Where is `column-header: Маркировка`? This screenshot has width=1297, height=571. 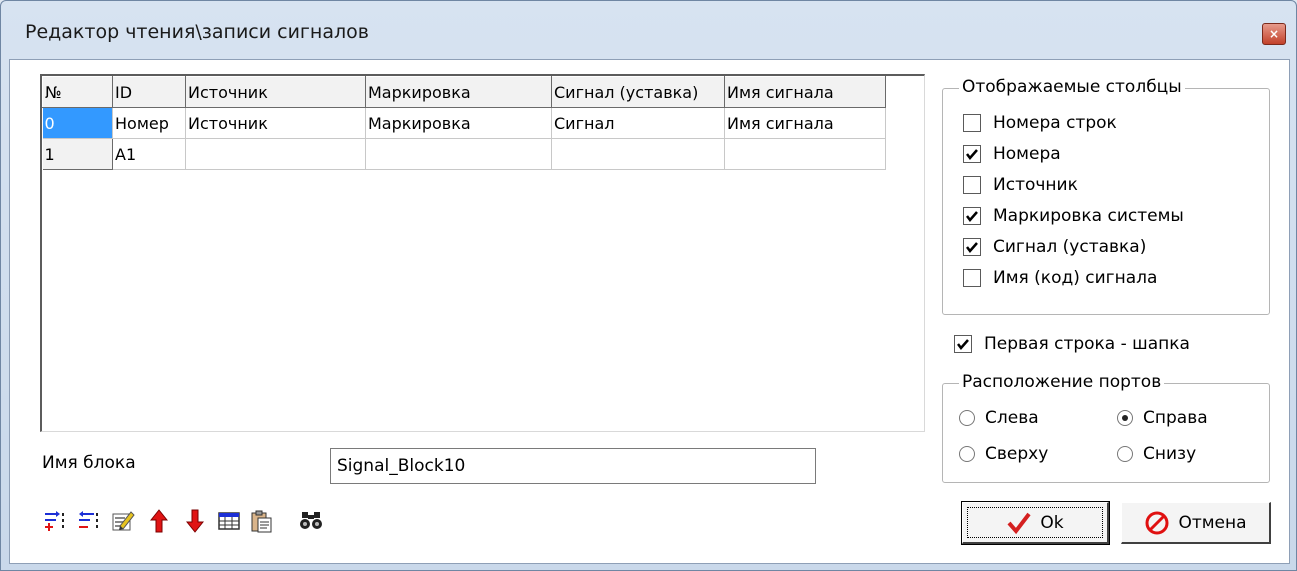
column-header: Маркировка is located at coordinates (458, 92).